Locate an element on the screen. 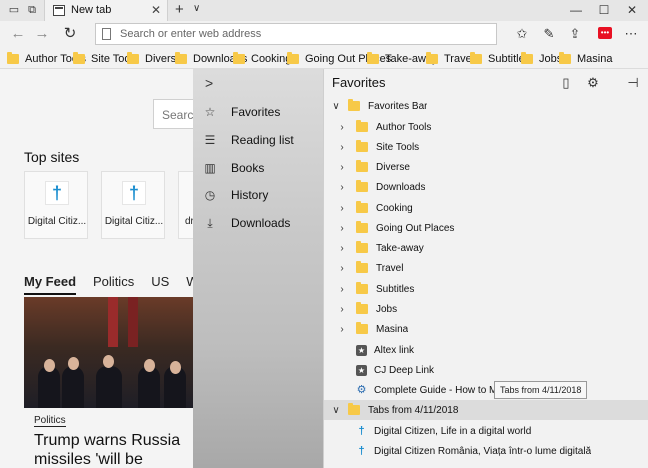 Image resolution: width=648 pixels, height=468 pixels. more-icon: ⋯ is located at coordinates (631, 34).